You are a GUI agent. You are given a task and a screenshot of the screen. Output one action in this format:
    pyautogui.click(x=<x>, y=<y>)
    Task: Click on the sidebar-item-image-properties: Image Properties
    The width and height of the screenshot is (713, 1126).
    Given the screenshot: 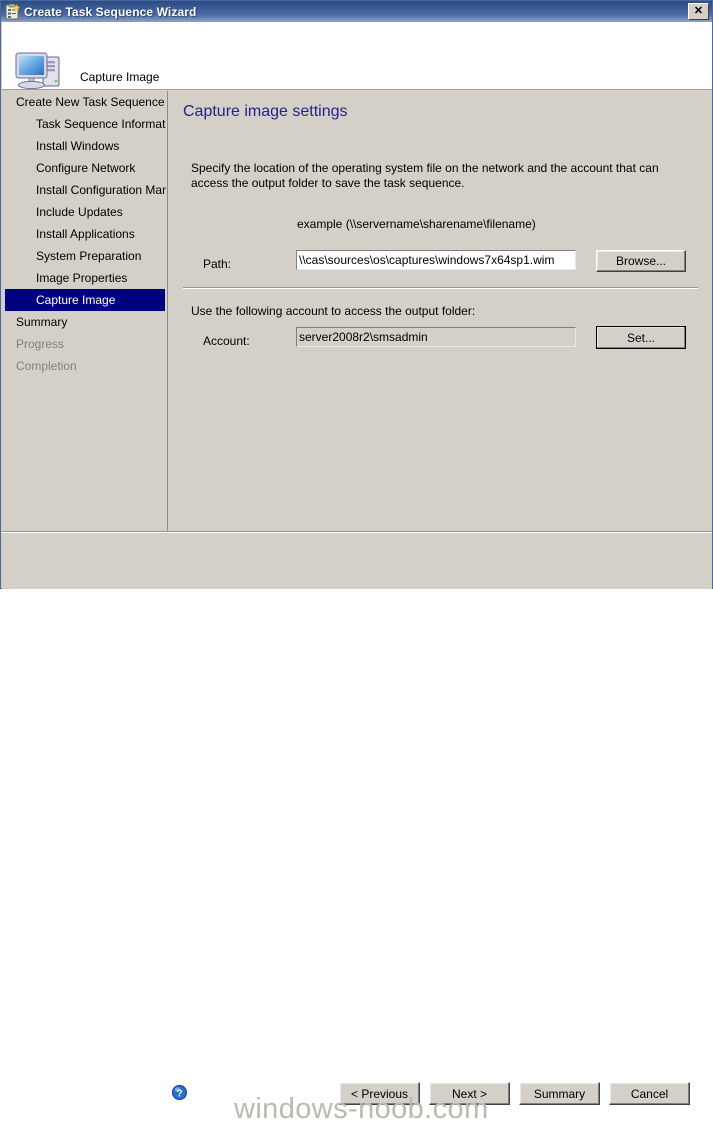 What is the action you would take?
    pyautogui.click(x=84, y=278)
    